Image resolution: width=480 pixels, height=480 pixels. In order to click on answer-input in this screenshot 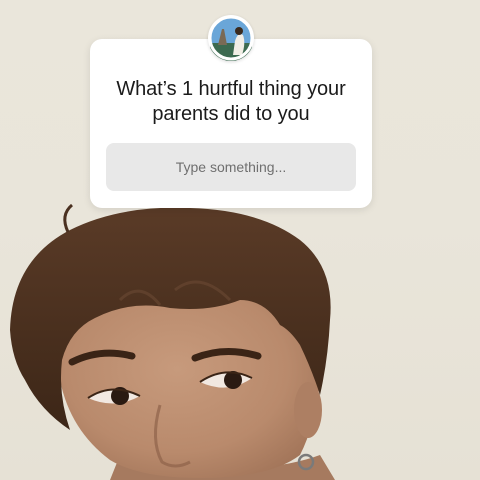, I will do `click(231, 167)`.